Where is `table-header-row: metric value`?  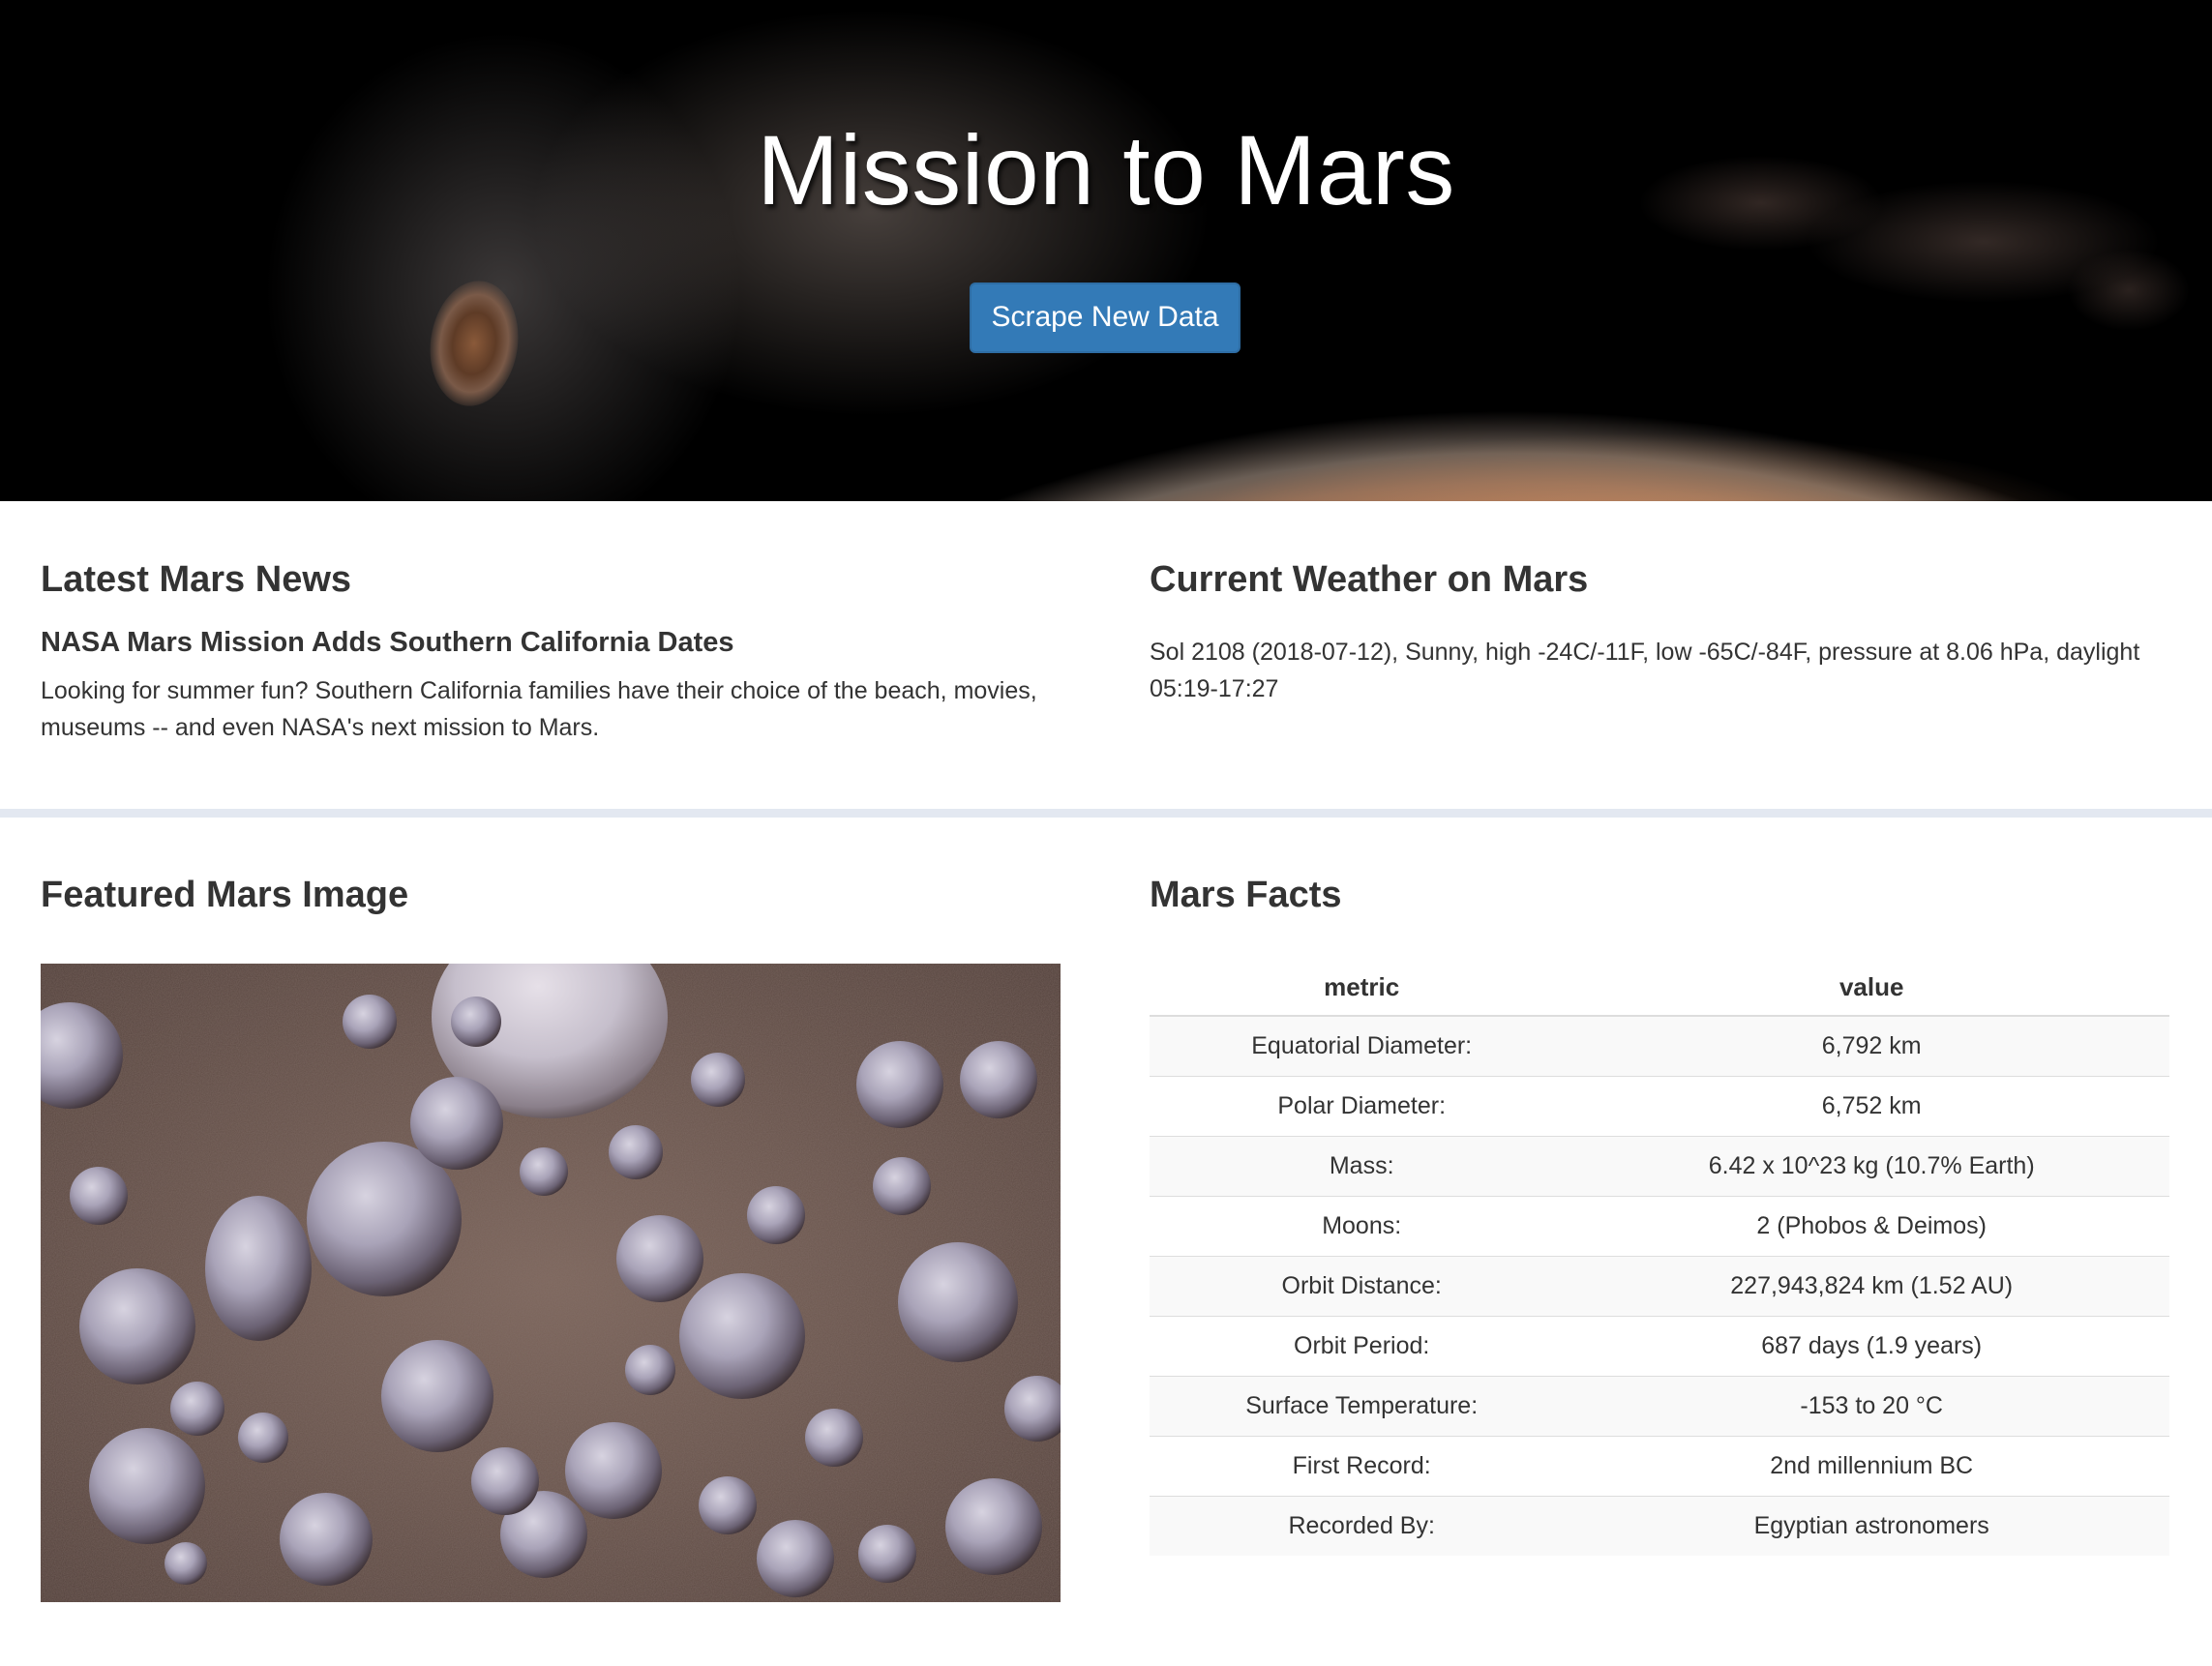 table-header-row: metric value is located at coordinates (1659, 989).